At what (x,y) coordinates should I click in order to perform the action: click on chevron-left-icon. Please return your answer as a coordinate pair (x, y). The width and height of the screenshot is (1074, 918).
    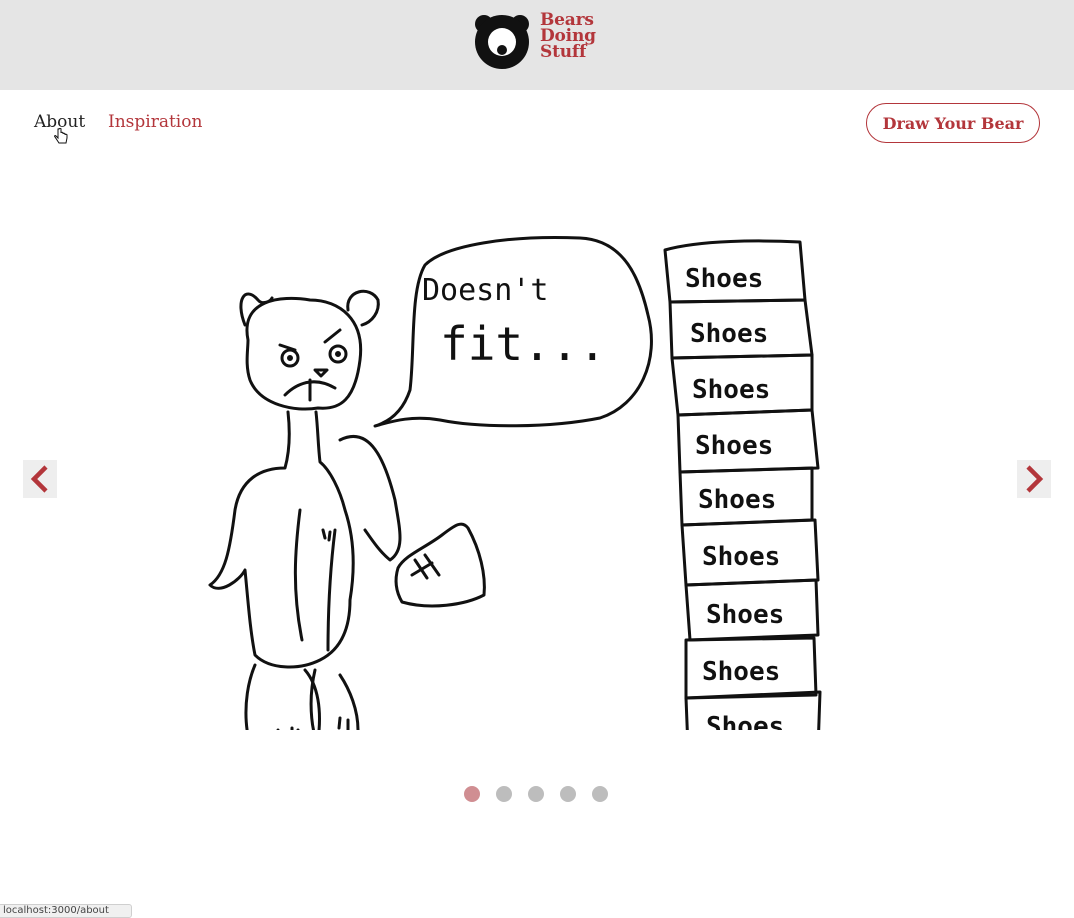
    Looking at the image, I should click on (39, 479).